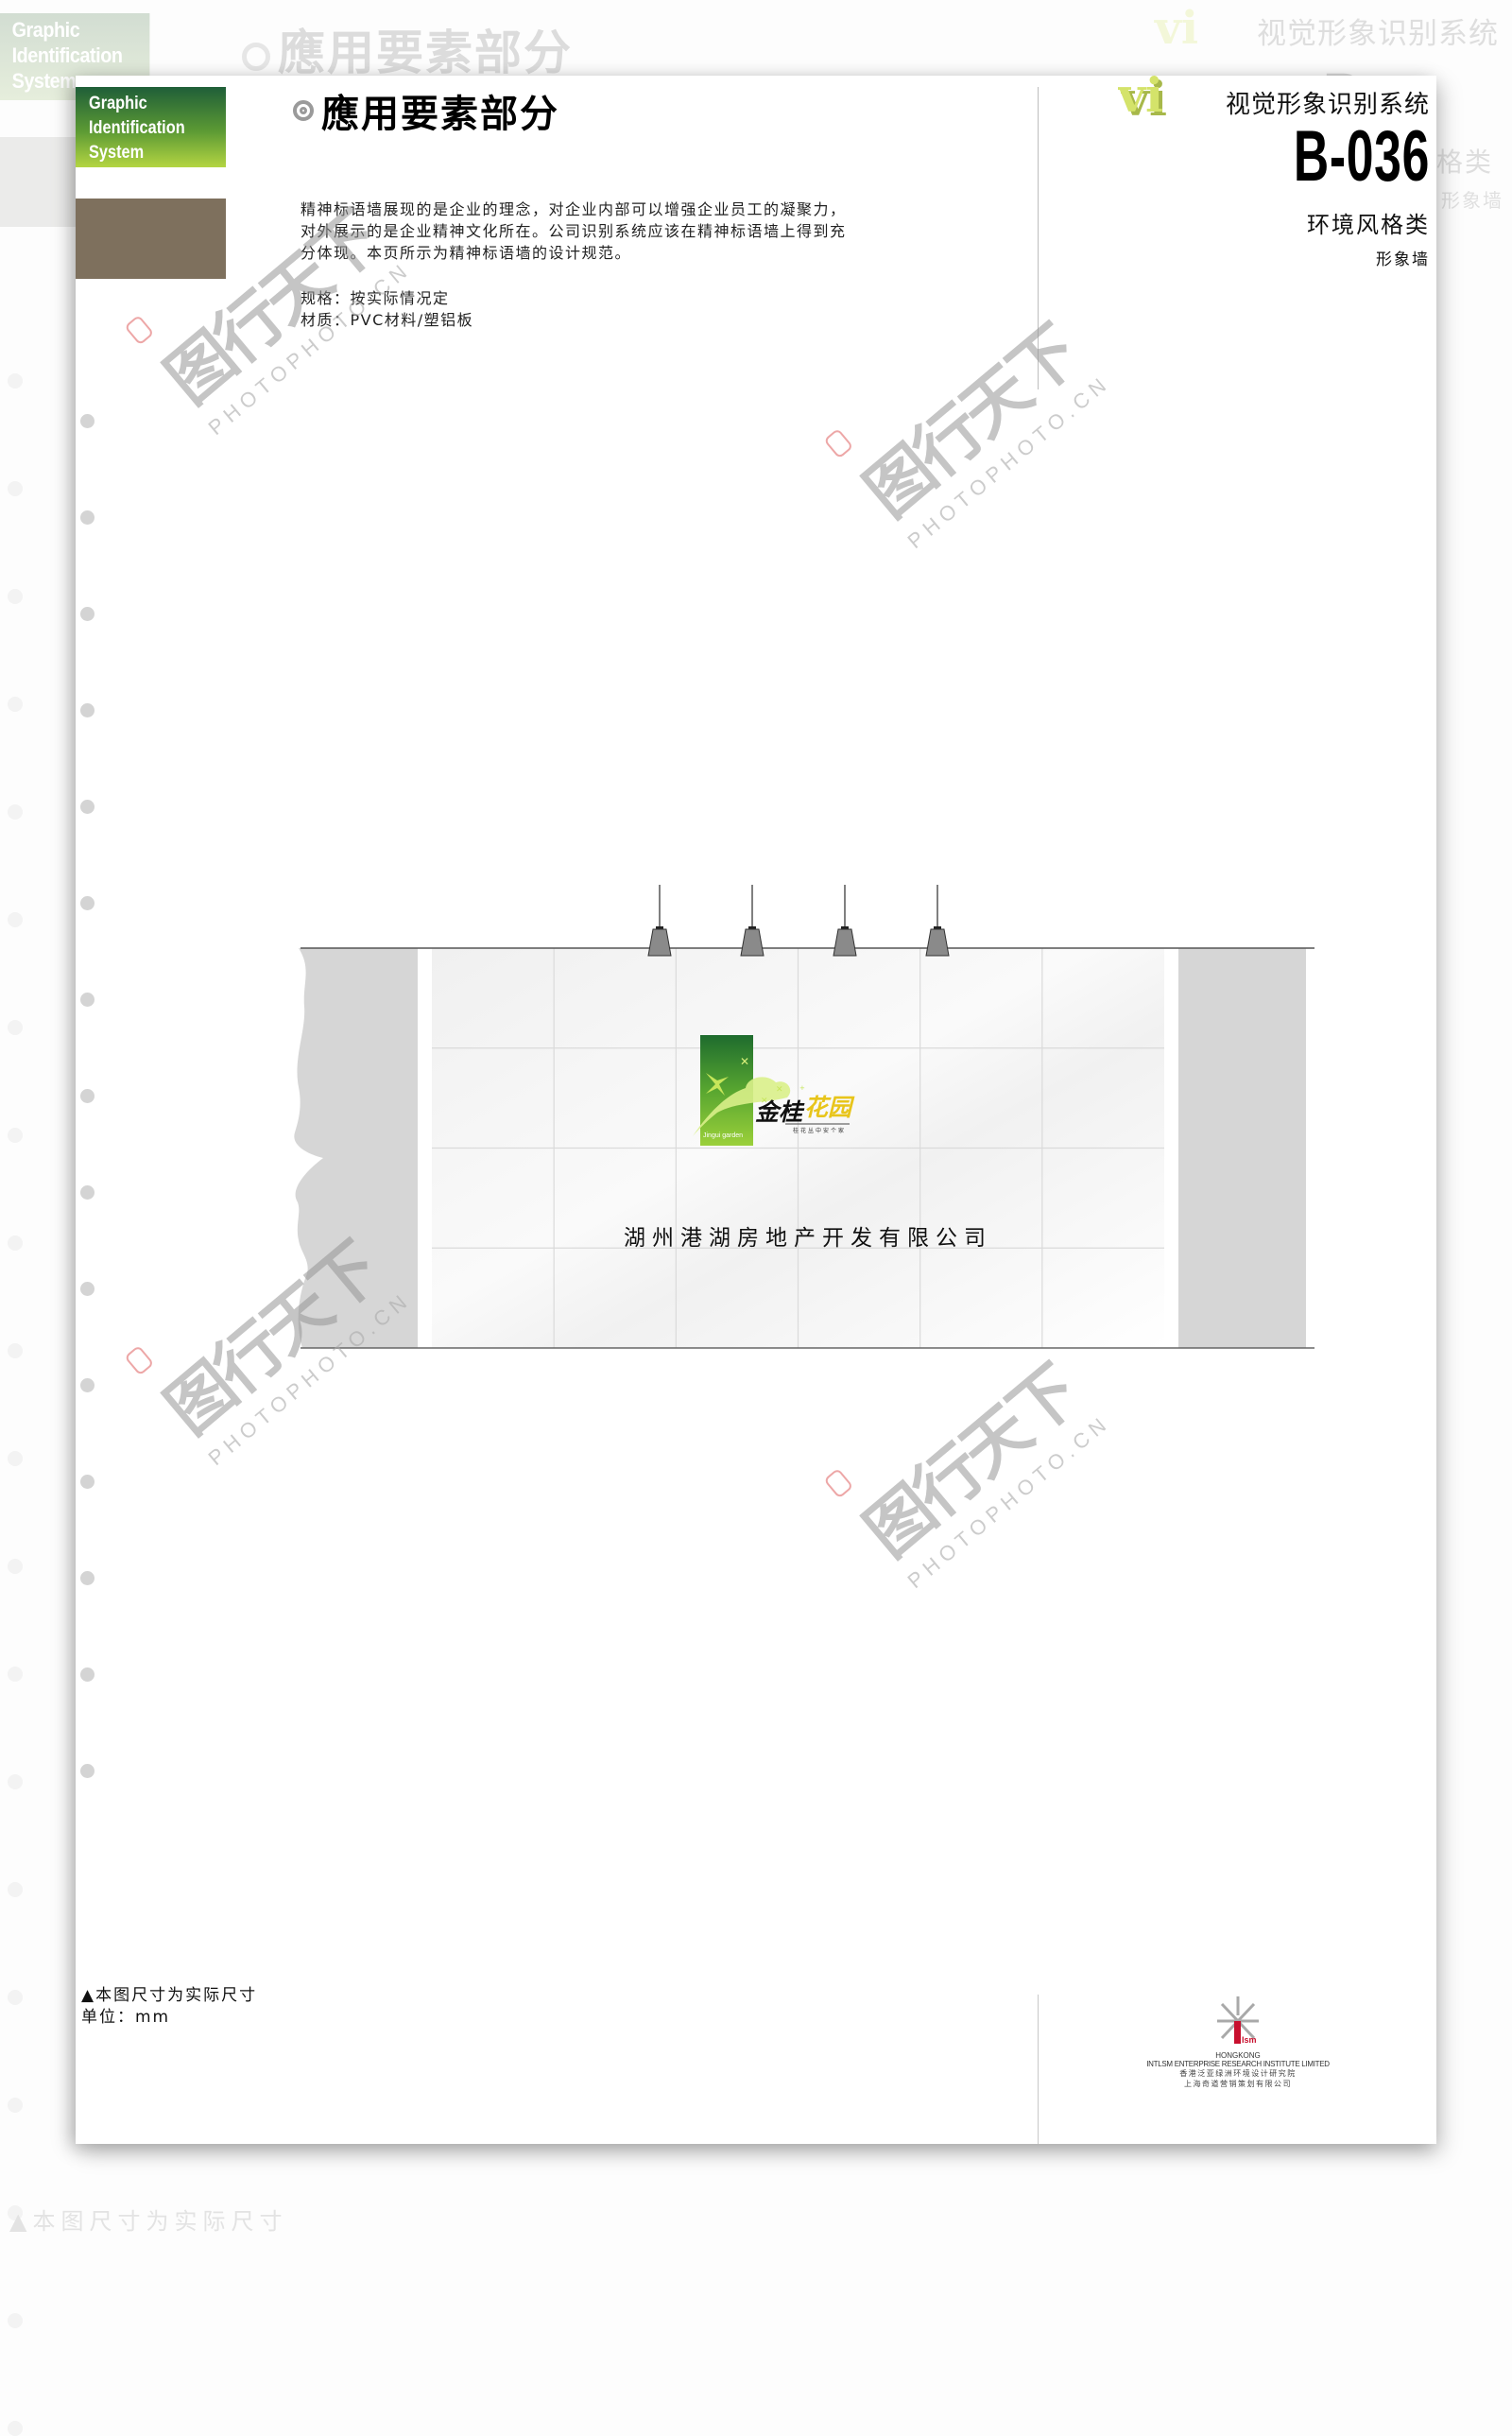  I want to click on ghost-title-text: 應用要素部分, so click(425, 53).